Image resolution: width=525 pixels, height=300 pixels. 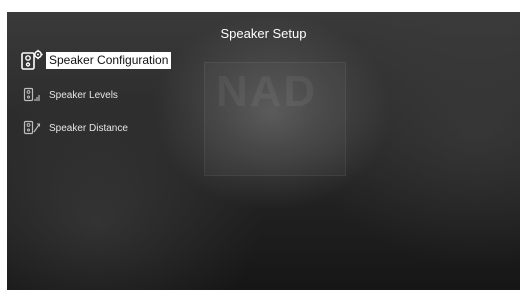 What do you see at coordinates (32, 95) in the screenshot?
I see `speaker-levels-icon` at bounding box center [32, 95].